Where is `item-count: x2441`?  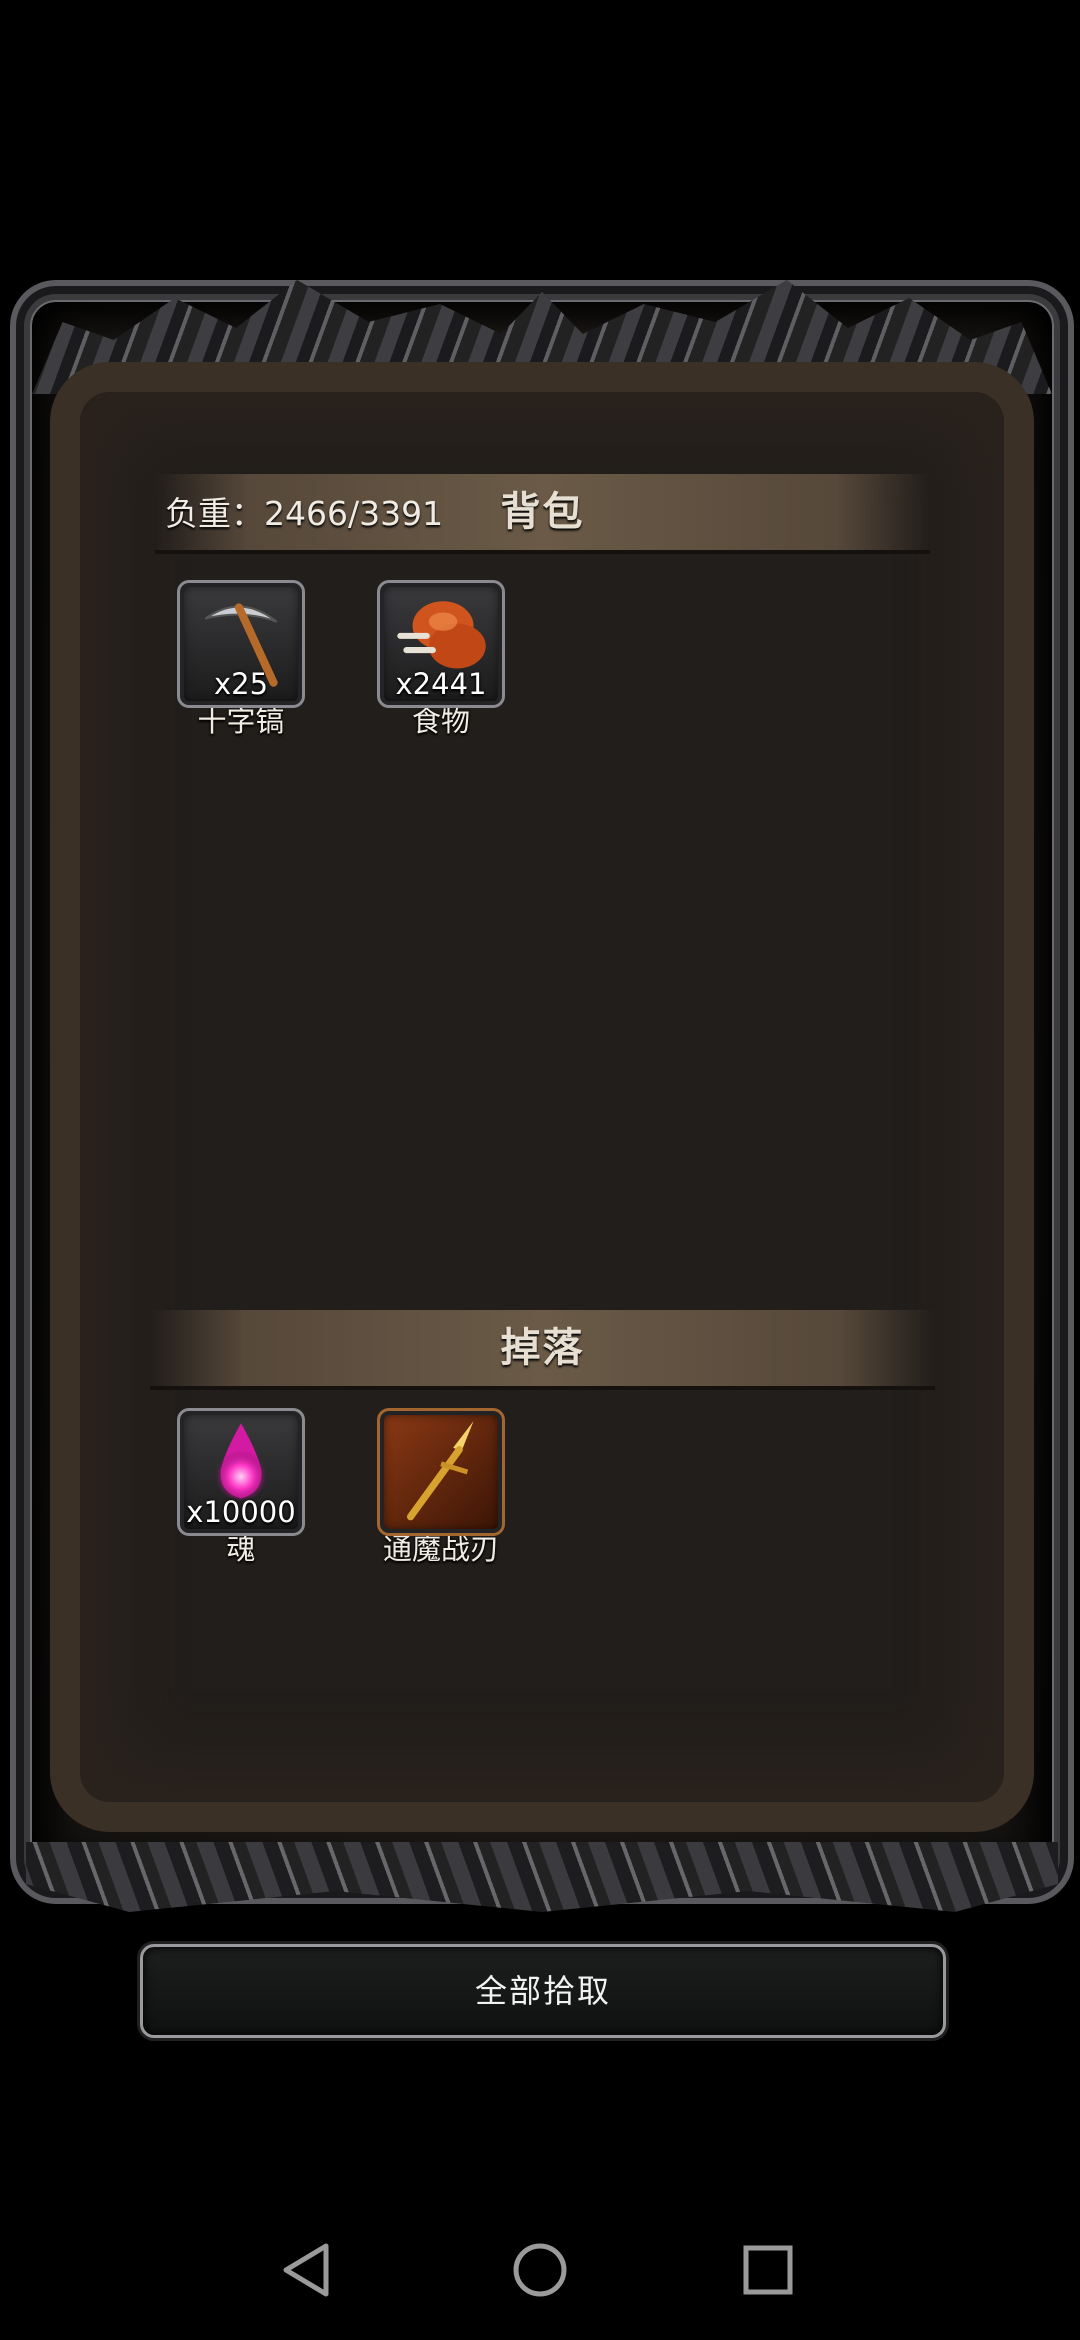 item-count: x2441 is located at coordinates (441, 684).